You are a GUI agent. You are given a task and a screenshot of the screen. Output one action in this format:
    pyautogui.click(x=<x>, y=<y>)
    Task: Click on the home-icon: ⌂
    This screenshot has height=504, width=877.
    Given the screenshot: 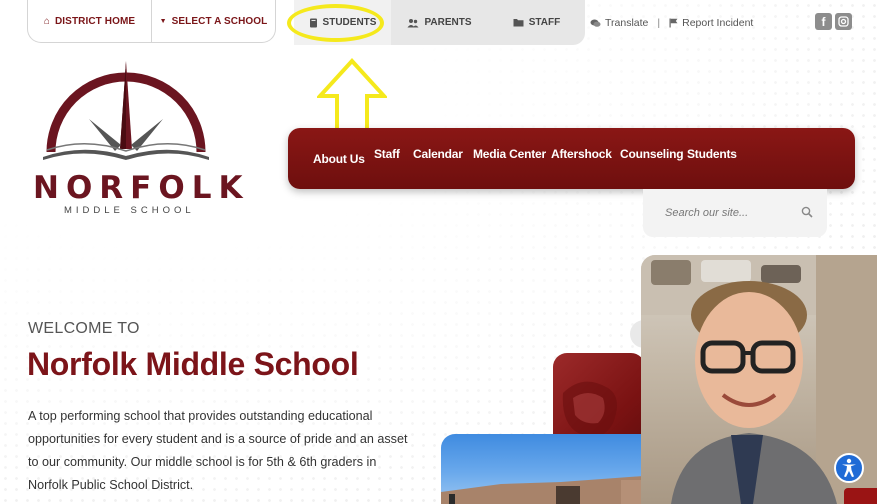 What is the action you would take?
    pyautogui.click(x=46, y=21)
    